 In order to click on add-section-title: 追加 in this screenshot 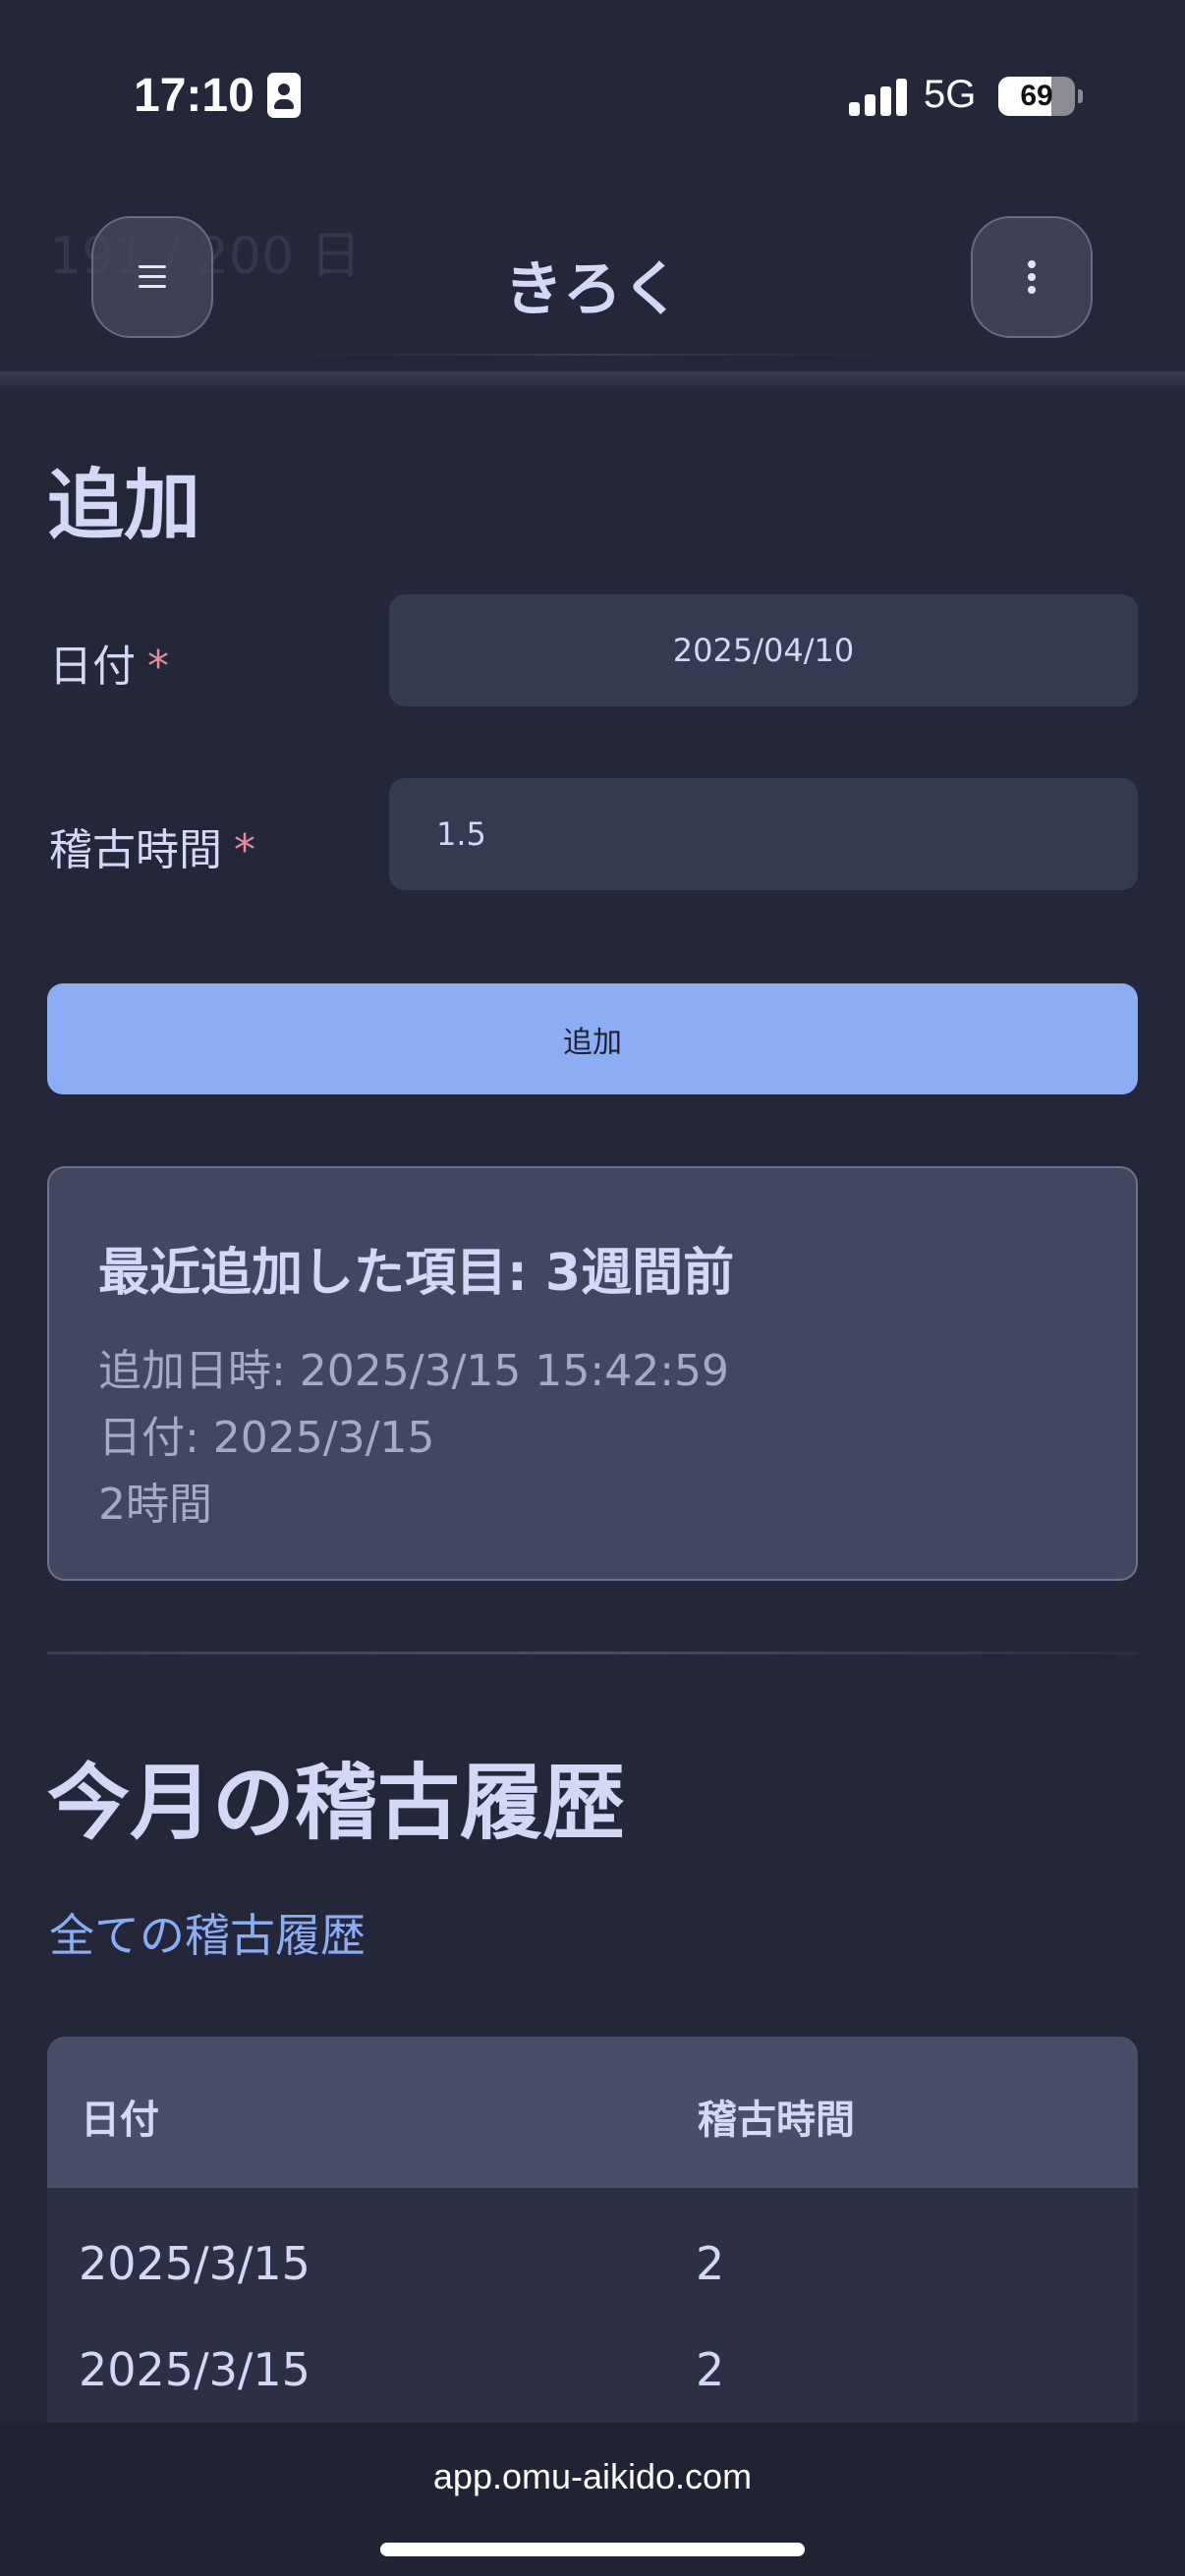, I will do `click(124, 506)`.